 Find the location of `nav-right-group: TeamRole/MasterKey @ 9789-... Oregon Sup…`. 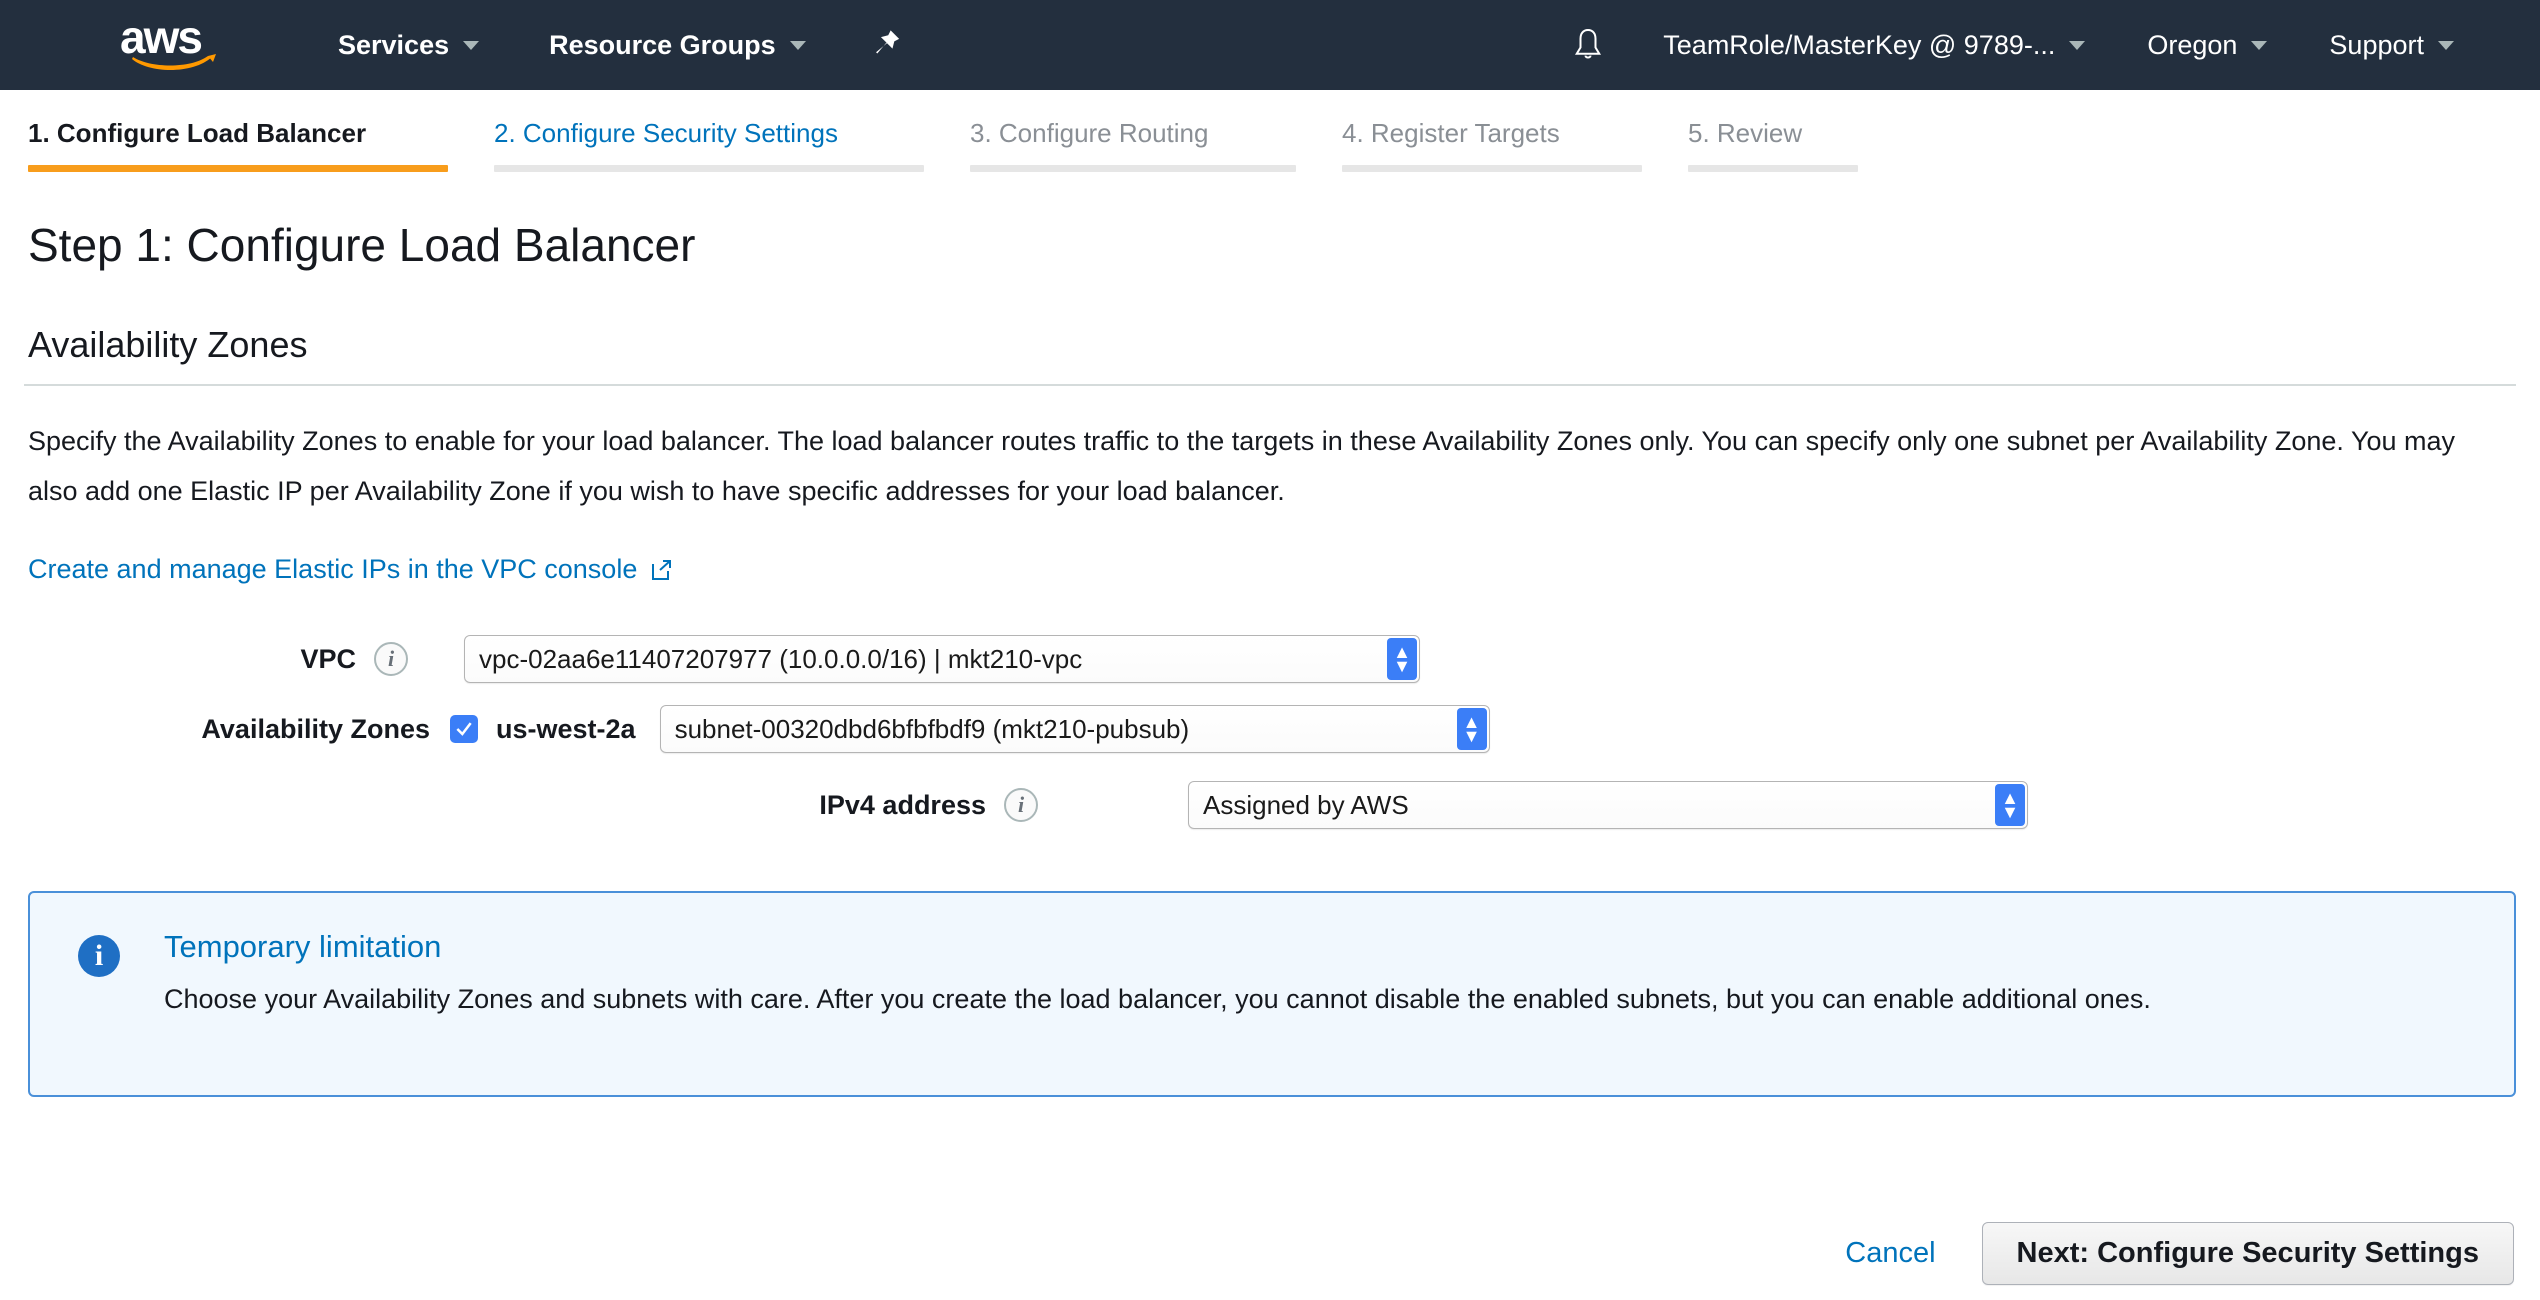

nav-right-group: TeamRole/MasterKey @ 9789-... Oregon Sup… is located at coordinates (2013, 45).